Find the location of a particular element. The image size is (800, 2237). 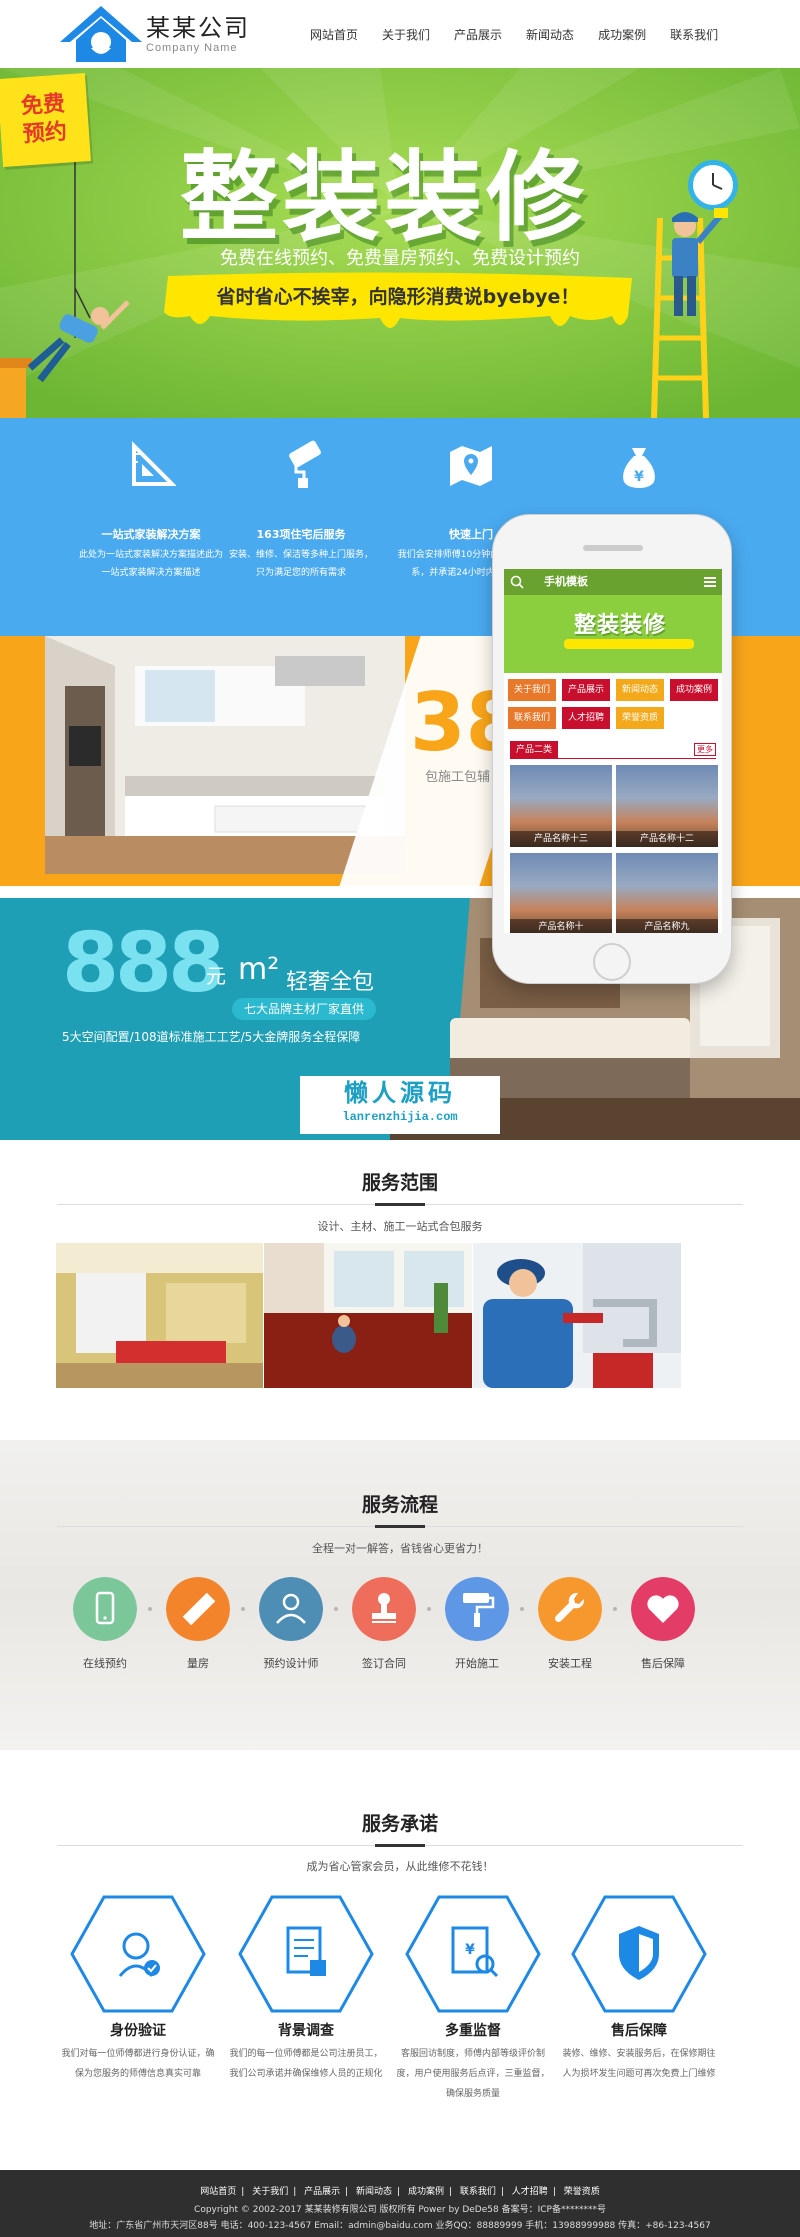

search-document-icon: ¥ is located at coordinates (473, 1954).